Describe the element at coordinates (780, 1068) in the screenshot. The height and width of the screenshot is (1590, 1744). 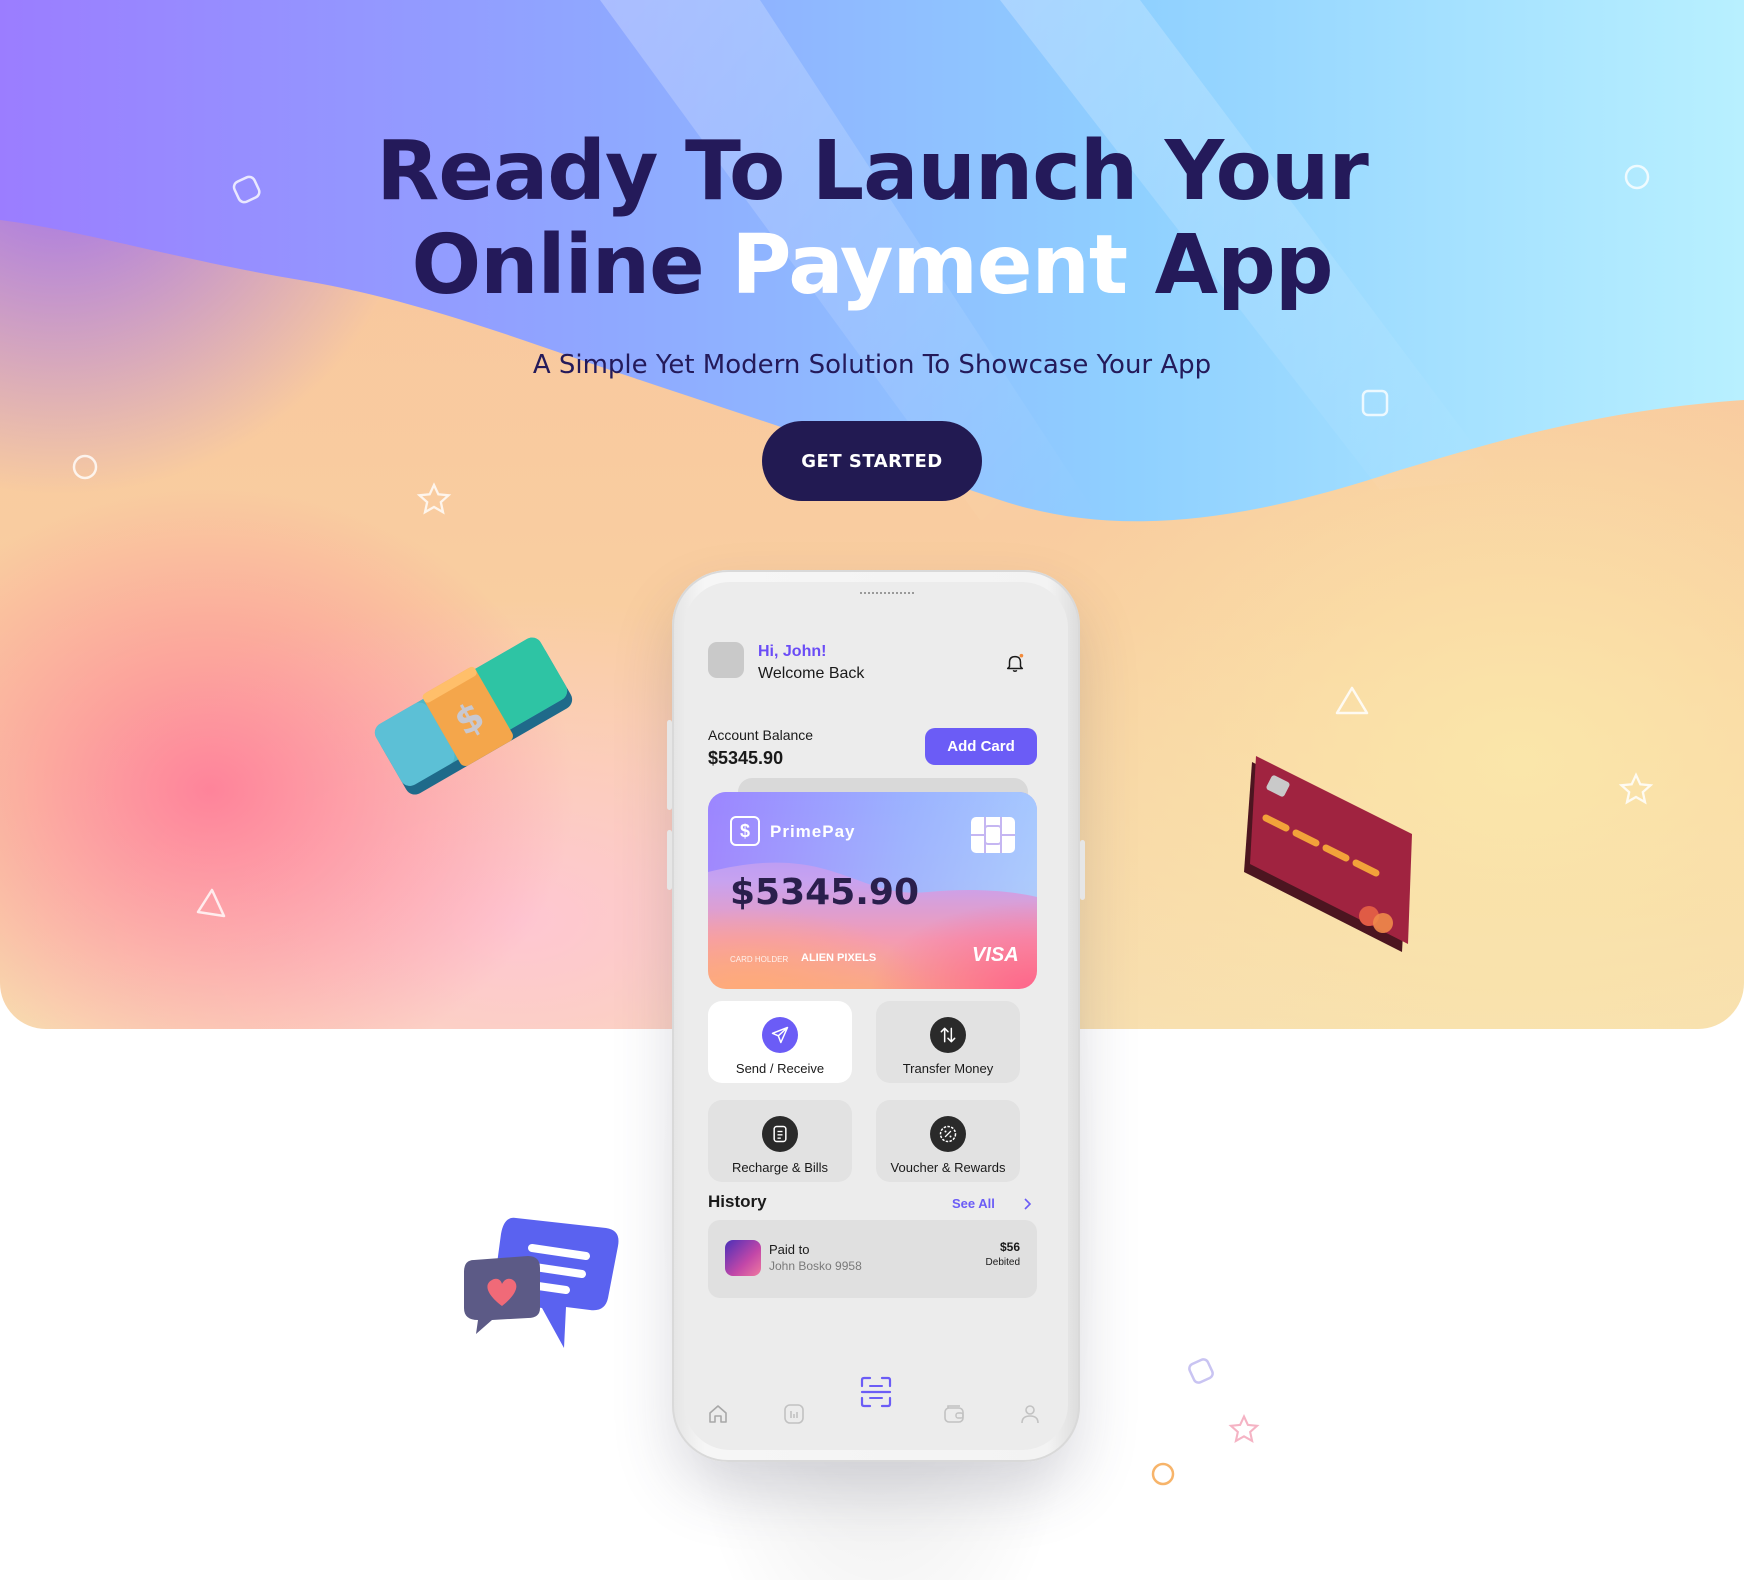
I see `tile-label: Send / Receive` at that location.